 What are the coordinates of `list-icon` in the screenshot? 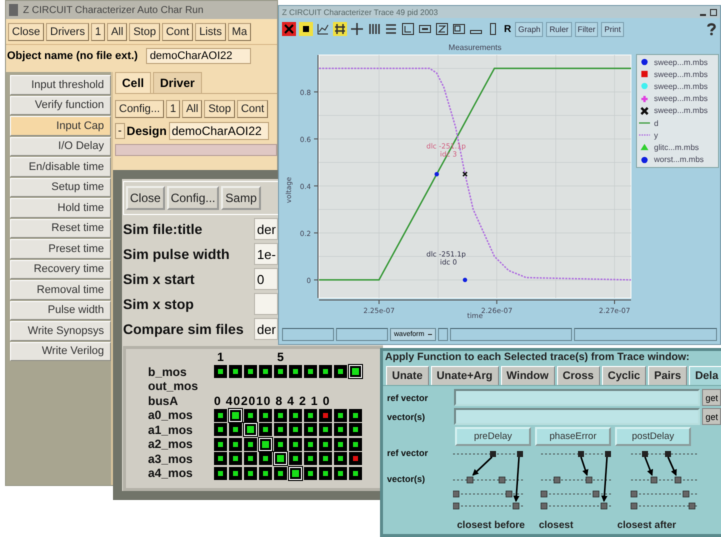 It's located at (391, 29).